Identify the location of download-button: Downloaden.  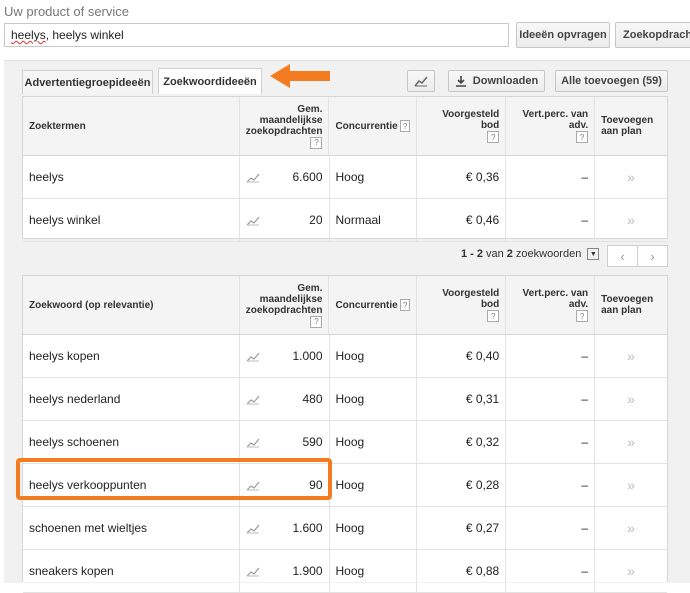
(496, 81).